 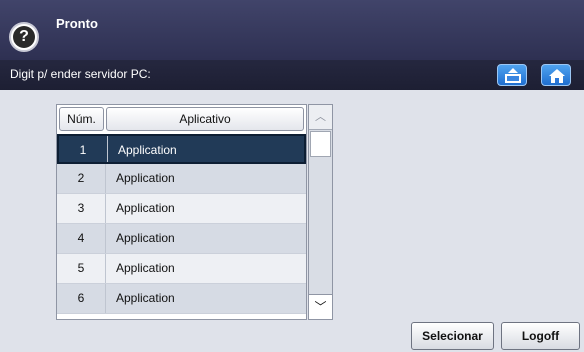 I want to click on chevron-up-icon: ︿, so click(x=320, y=117).